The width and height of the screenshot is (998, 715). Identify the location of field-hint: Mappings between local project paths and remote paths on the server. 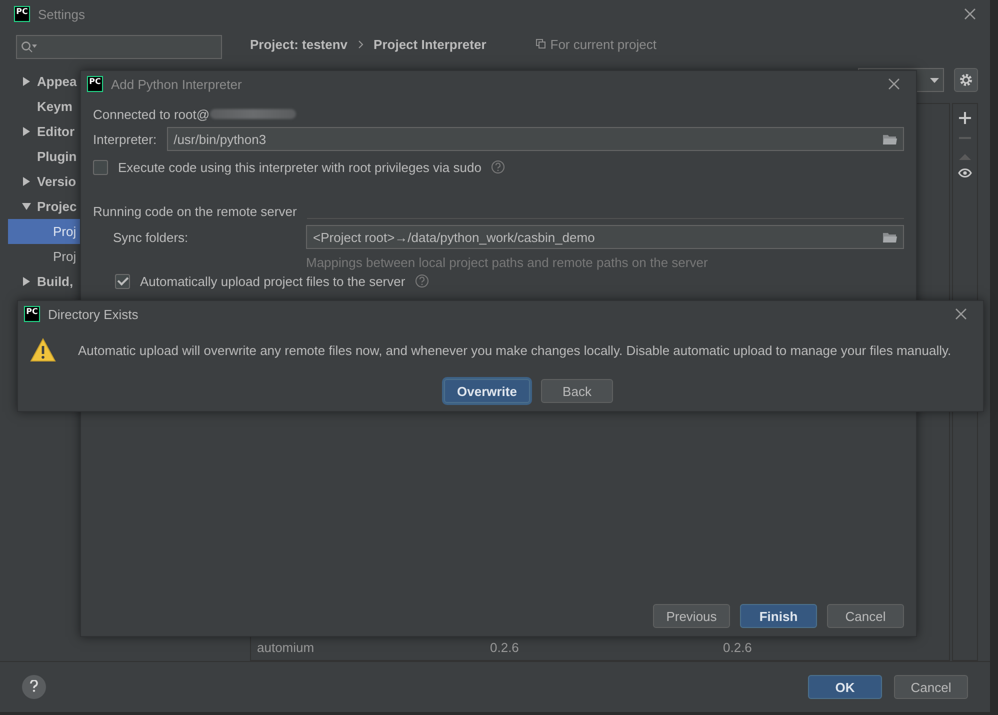
(507, 262).